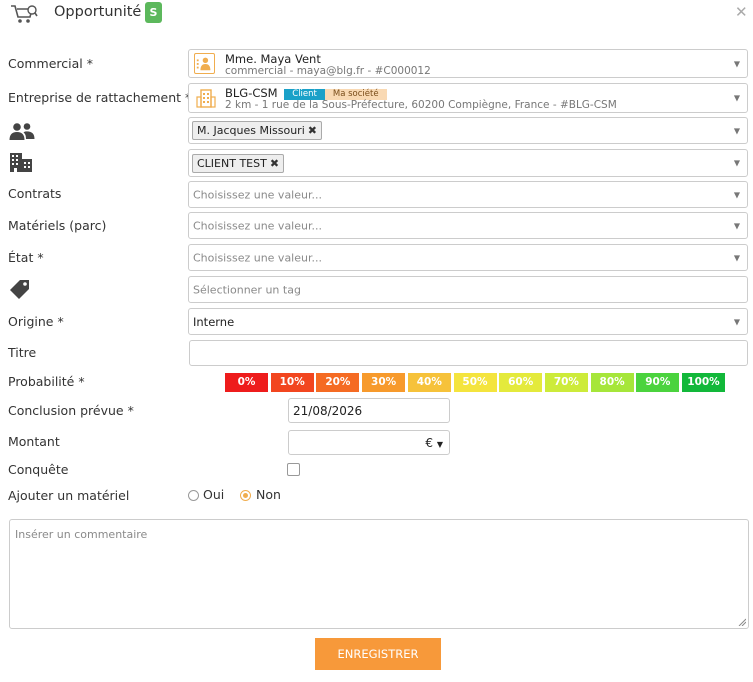 The height and width of the screenshot is (682, 753). Describe the element at coordinates (468, 194) in the screenshot. I see `contrats-select: Choisissez une valeur... ▼` at that location.